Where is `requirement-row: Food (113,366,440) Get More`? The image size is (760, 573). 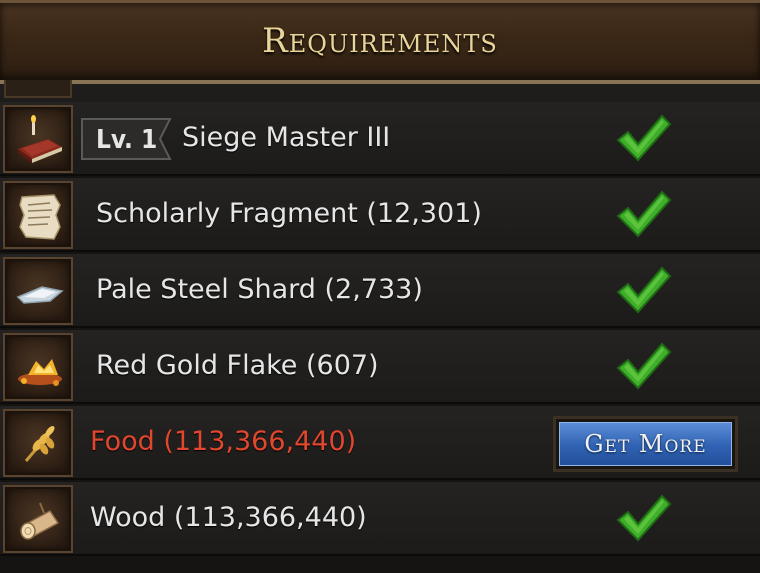 requirement-row: Food (113,366,440) Get More is located at coordinates (380, 443).